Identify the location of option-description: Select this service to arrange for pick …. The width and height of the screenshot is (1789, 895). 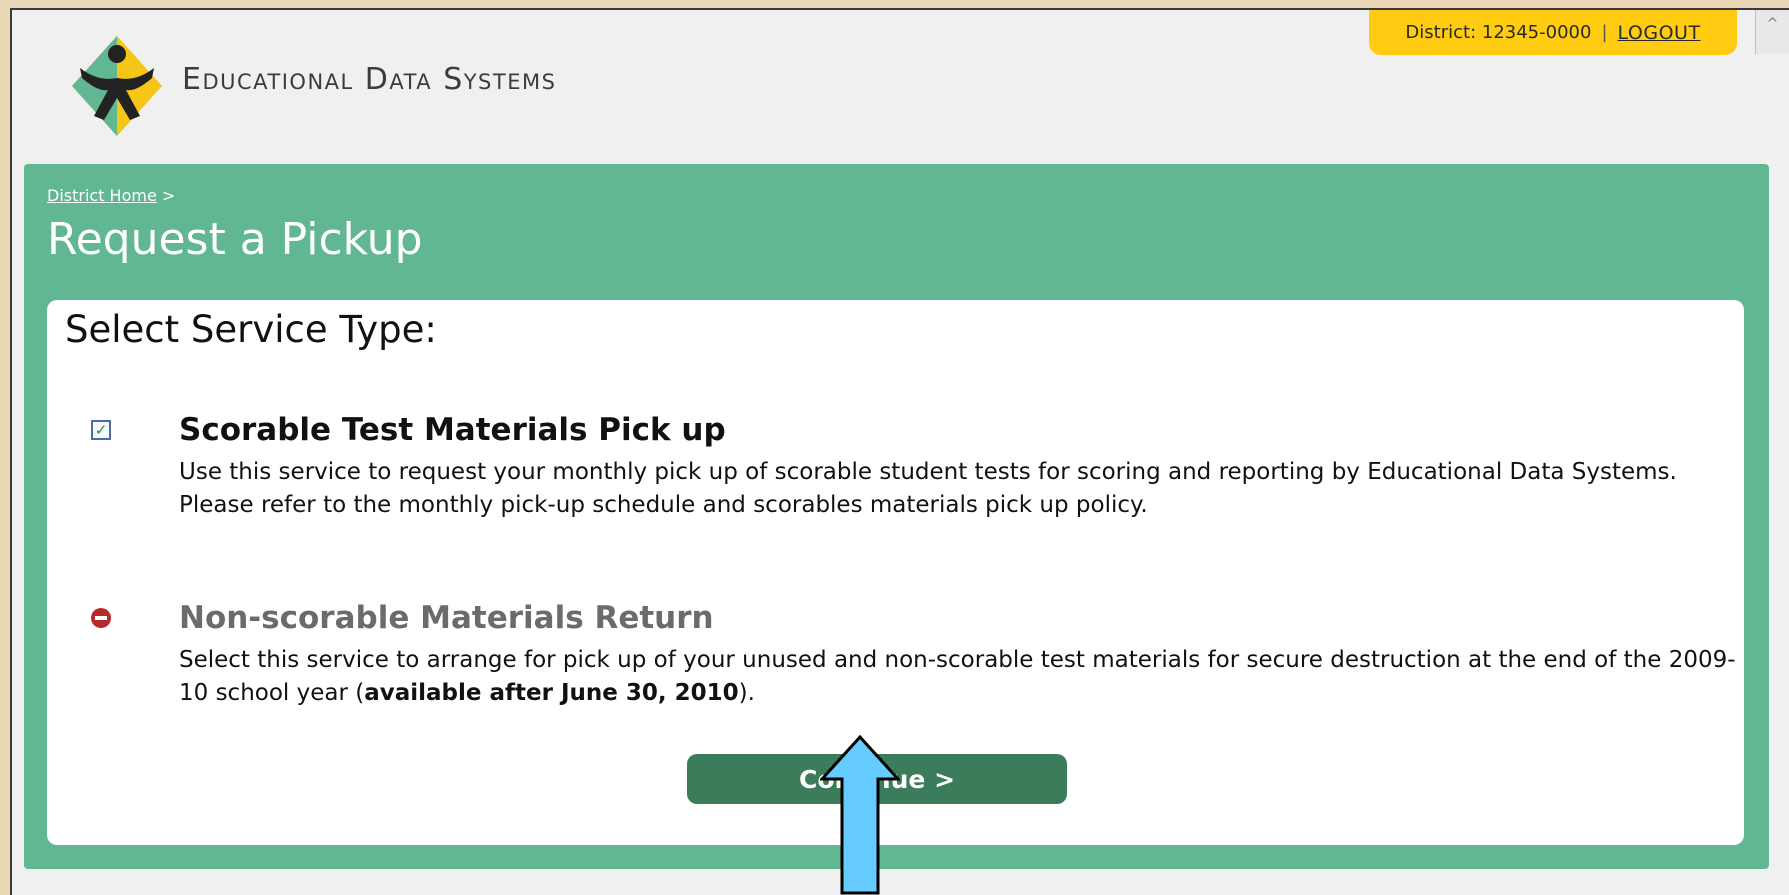
(959, 677).